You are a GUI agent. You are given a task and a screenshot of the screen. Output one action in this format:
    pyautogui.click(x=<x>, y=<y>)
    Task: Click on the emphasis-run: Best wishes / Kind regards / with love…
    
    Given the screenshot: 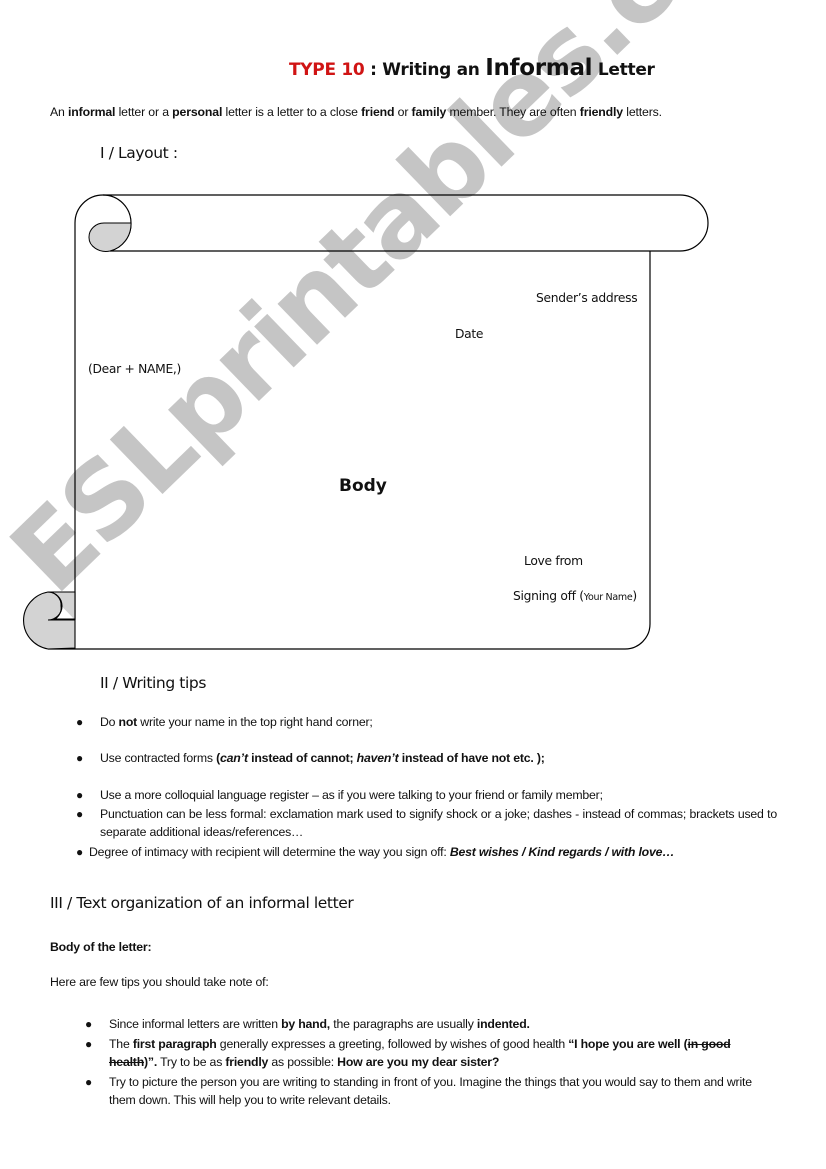 What is the action you would take?
    pyautogui.click(x=562, y=852)
    